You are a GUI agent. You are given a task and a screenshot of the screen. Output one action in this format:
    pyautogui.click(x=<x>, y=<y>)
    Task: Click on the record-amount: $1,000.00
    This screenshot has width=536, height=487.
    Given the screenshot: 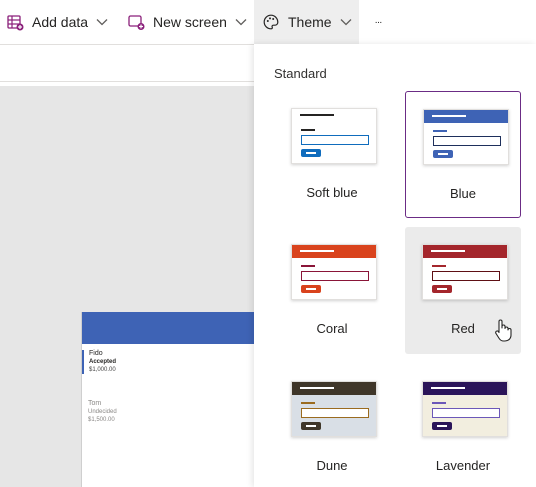 What is the action you would take?
    pyautogui.click(x=102, y=370)
    